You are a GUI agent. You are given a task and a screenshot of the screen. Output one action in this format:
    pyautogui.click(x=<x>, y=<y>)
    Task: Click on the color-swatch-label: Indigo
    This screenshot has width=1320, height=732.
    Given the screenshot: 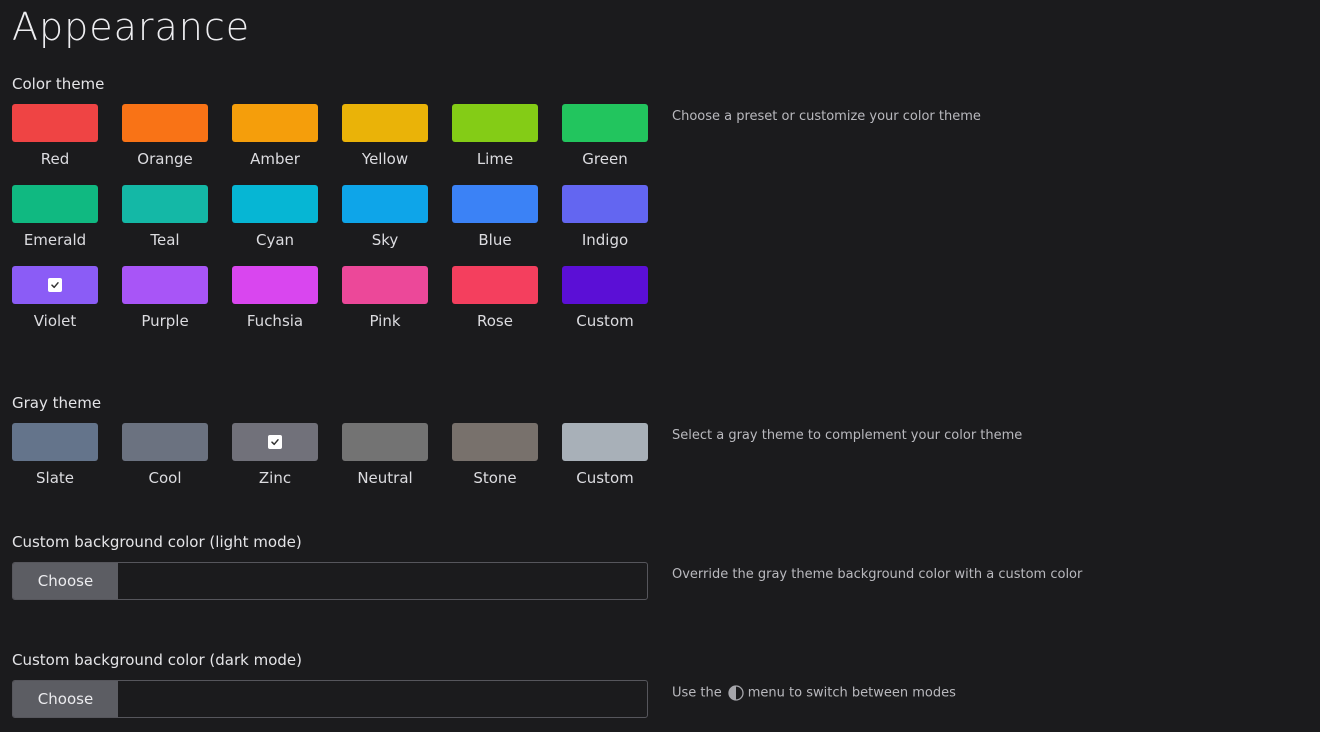 What is the action you would take?
    pyautogui.click(x=605, y=240)
    